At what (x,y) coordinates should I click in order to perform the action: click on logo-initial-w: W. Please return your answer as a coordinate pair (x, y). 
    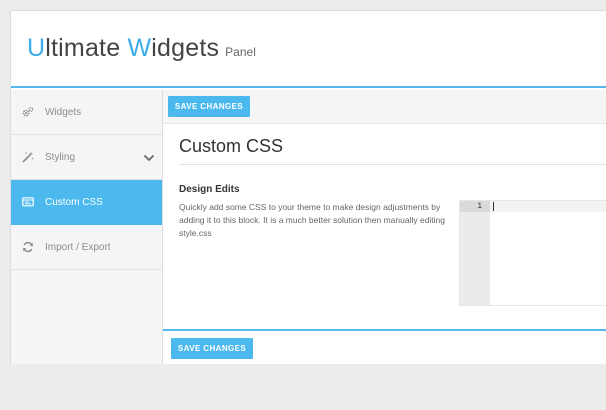
    Looking at the image, I should click on (139, 48).